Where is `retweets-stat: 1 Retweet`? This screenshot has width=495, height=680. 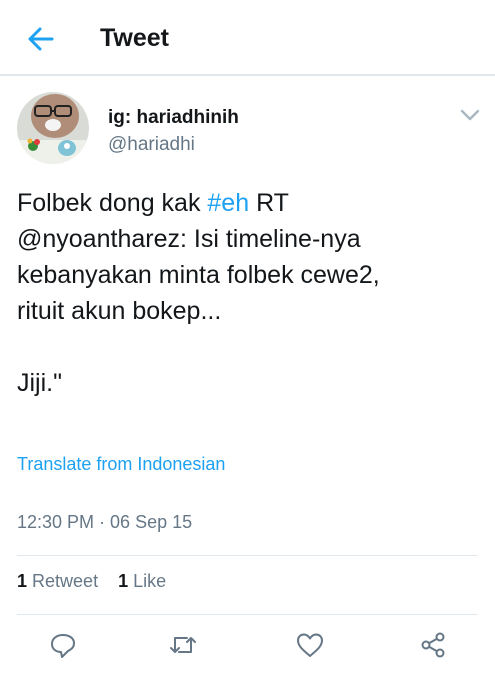 retweets-stat: 1 Retweet is located at coordinates (57, 581).